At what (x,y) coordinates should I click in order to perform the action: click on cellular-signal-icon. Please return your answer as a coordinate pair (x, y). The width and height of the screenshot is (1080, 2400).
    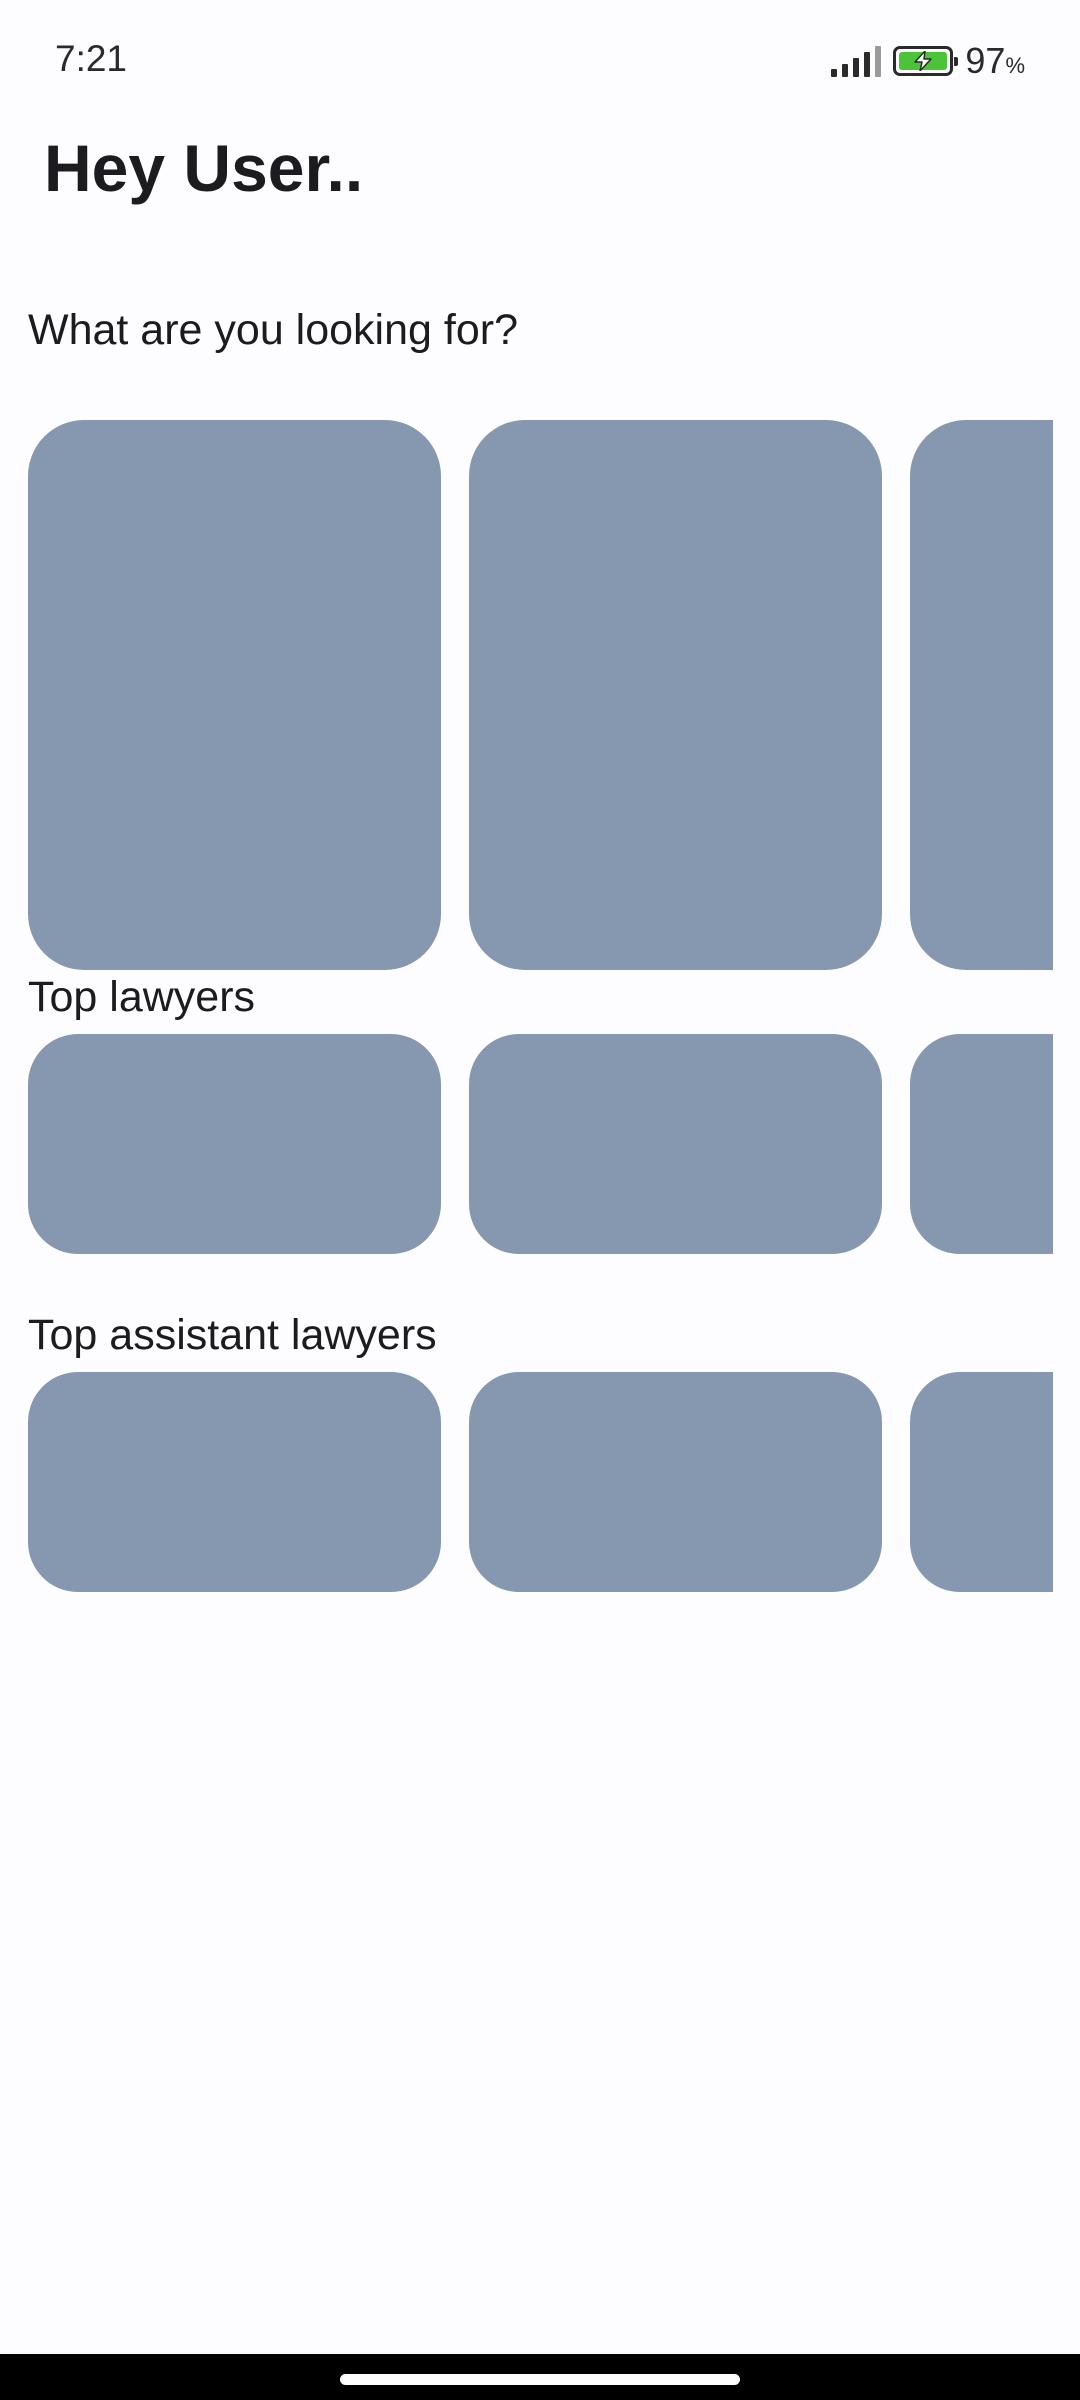
    Looking at the image, I should click on (856, 61).